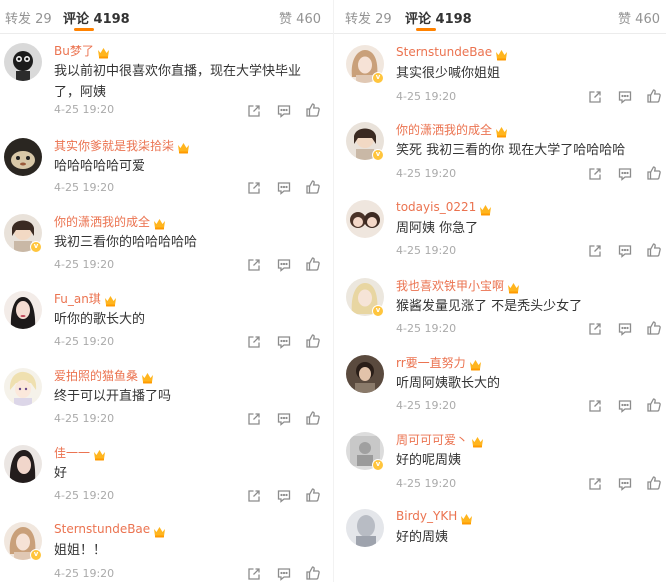  I want to click on tab-comments-label: 评论, so click(76, 19).